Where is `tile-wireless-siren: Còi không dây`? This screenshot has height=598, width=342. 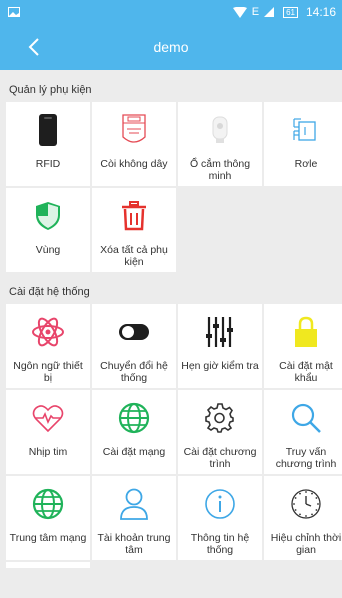
tile-wireless-siren: Còi không dây is located at coordinates (134, 144).